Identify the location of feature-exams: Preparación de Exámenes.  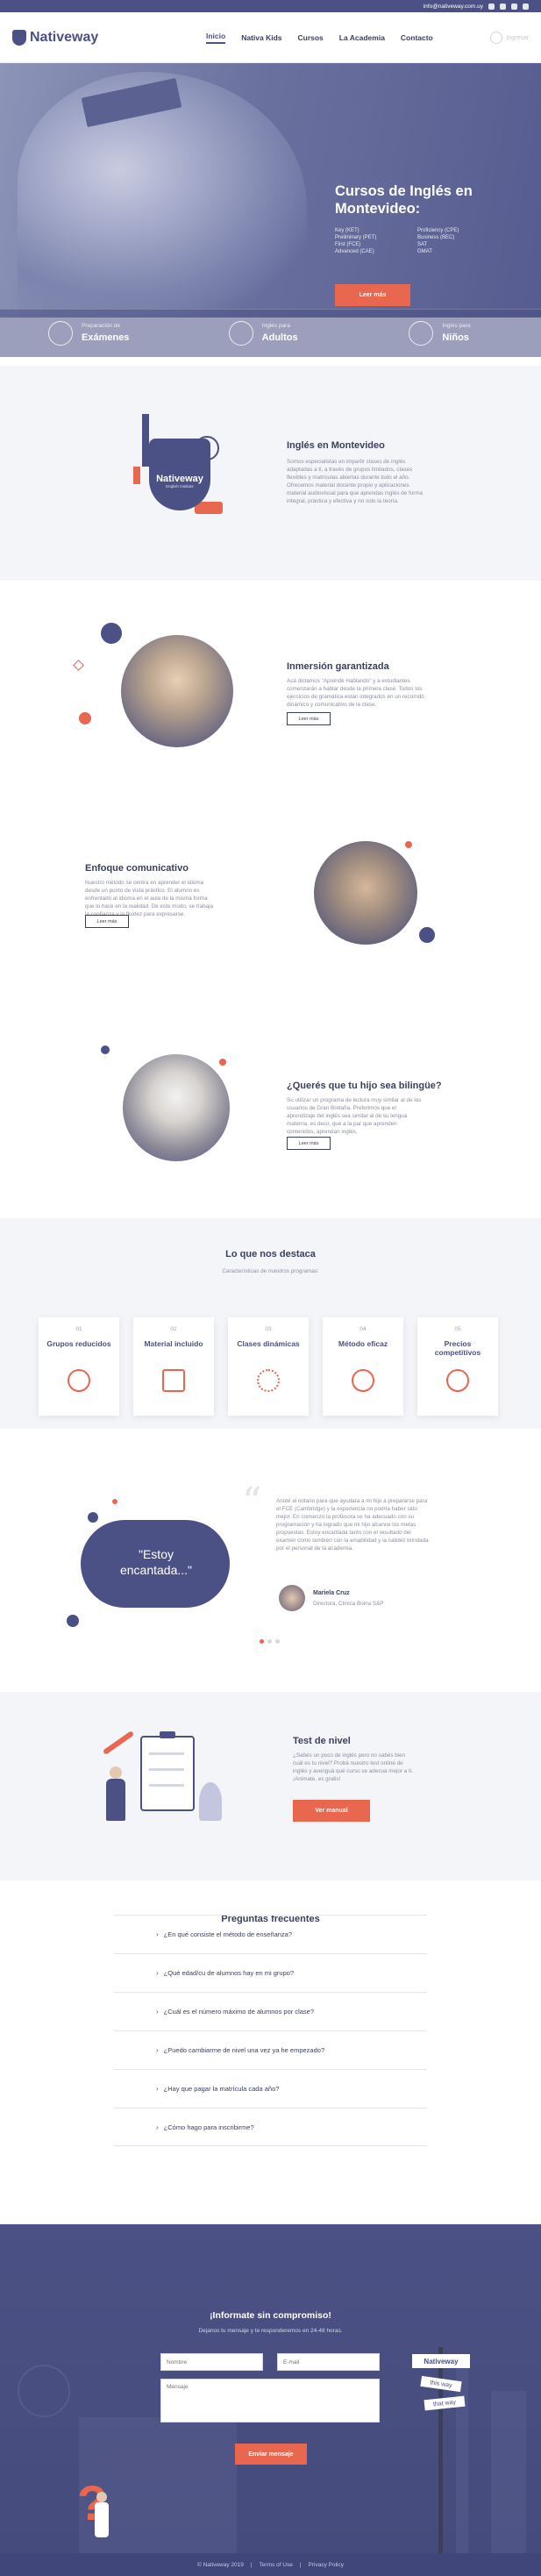
(91, 334).